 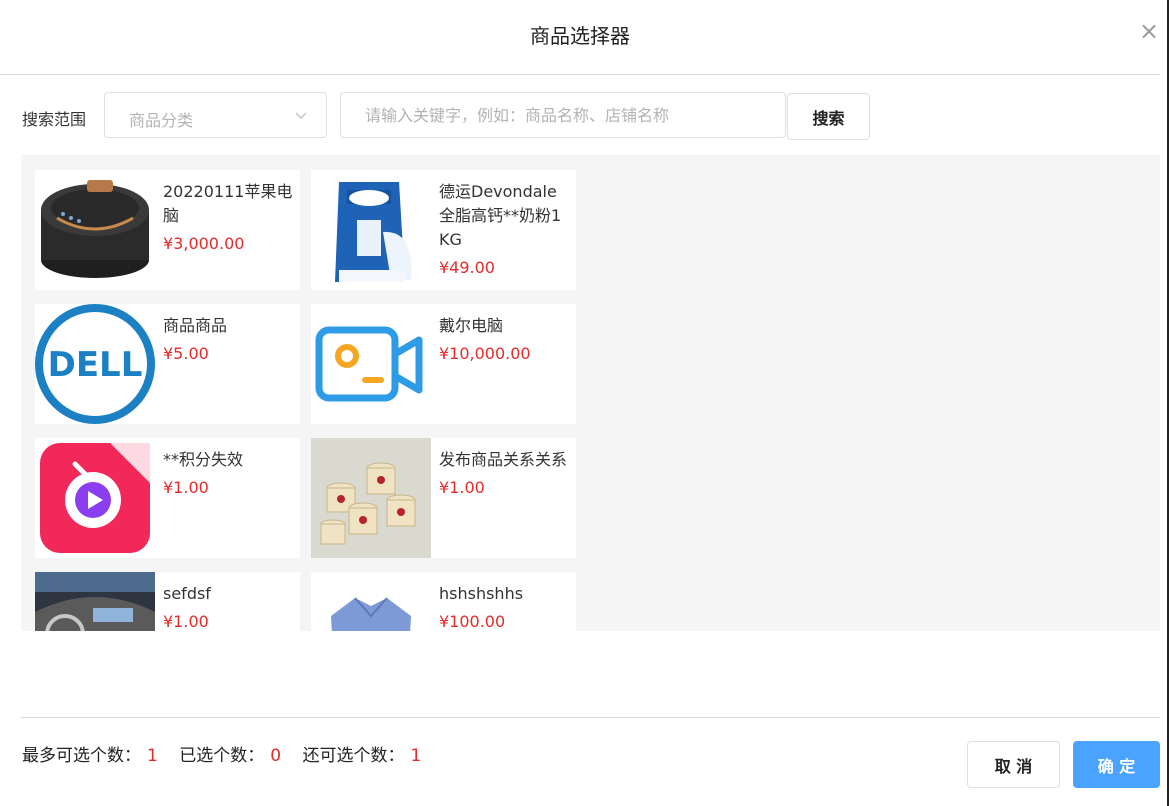 I want to click on confirm-button: 确 定, so click(x=1116, y=764).